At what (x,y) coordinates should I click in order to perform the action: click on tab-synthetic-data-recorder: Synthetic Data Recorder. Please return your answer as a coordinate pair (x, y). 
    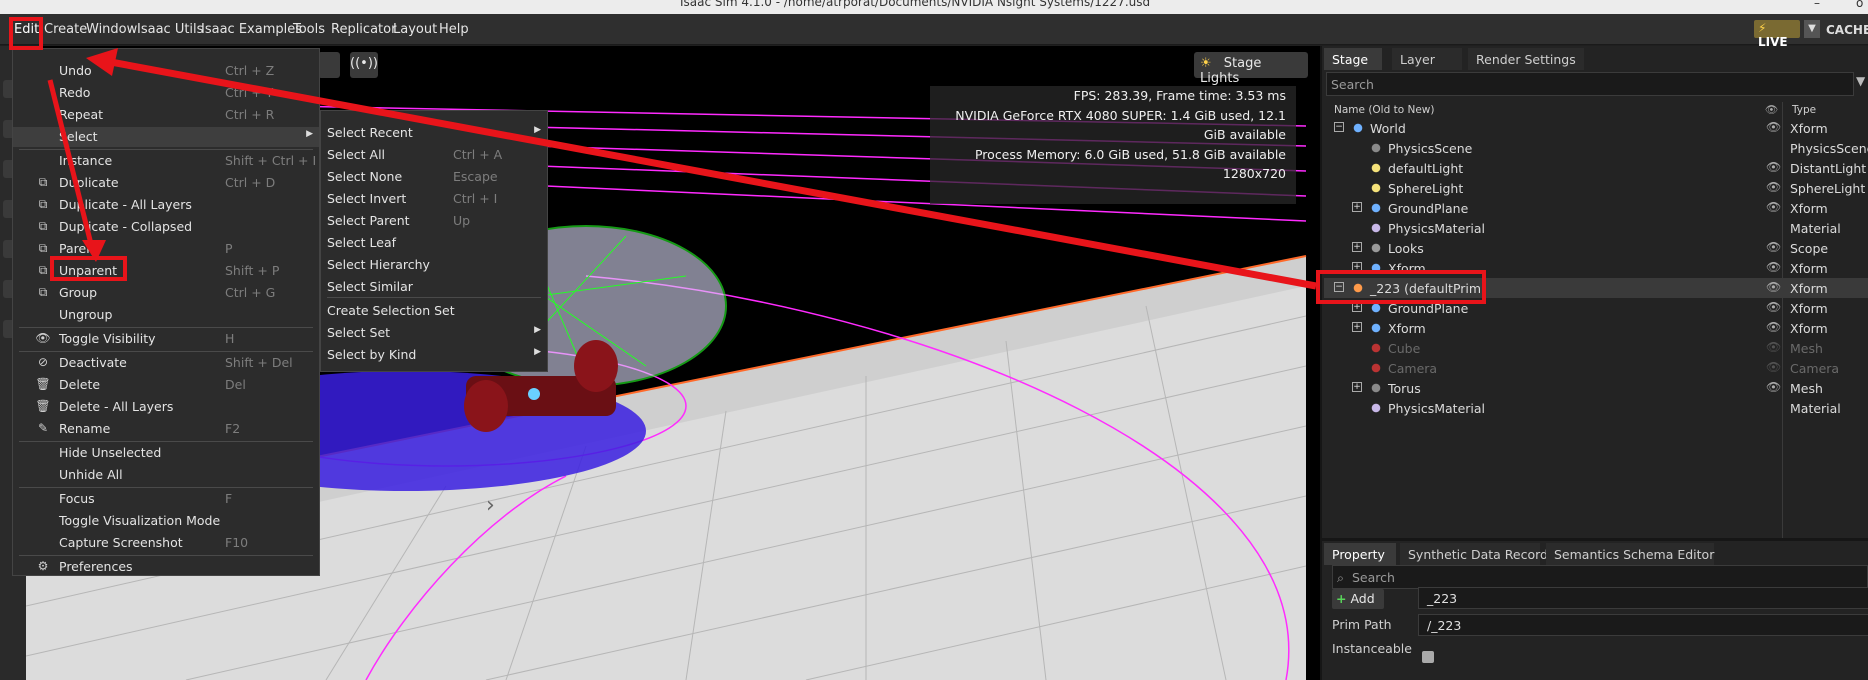
    Looking at the image, I should click on (1480, 554).